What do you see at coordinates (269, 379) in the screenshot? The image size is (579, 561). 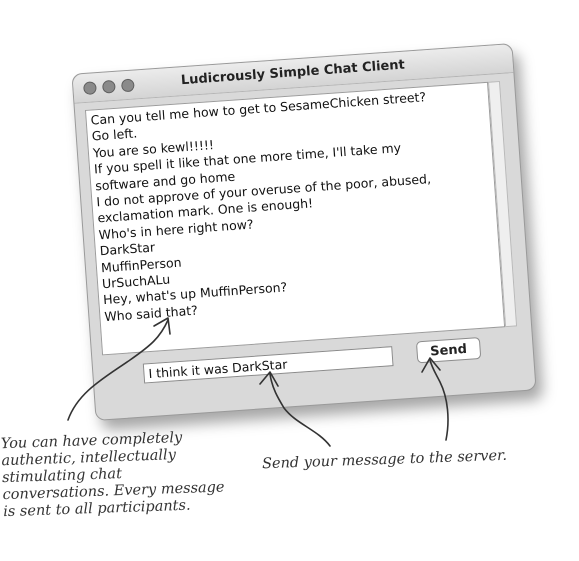 I see `arrow-head-message-input` at bounding box center [269, 379].